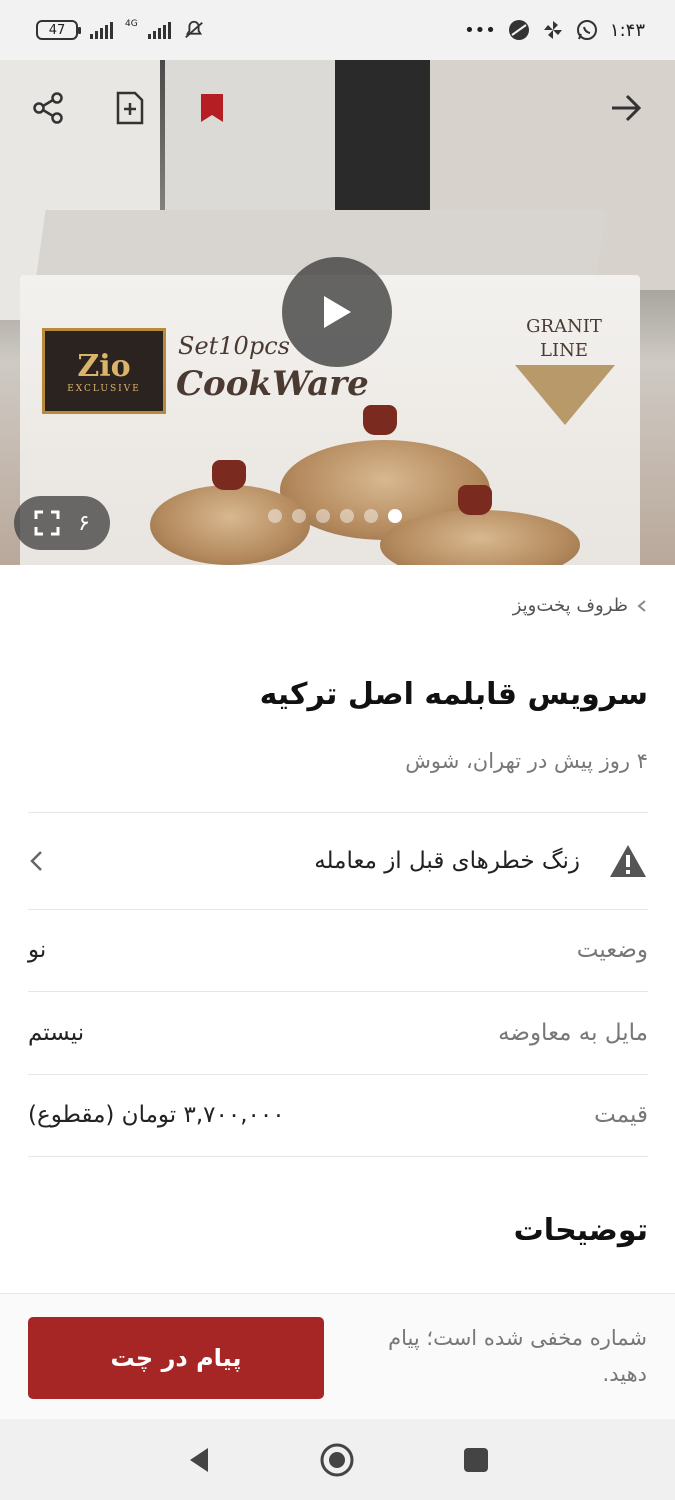  Describe the element at coordinates (337, 30) in the screenshot. I see `status-bar: 47 4G ••• ۱:۴۳` at that location.